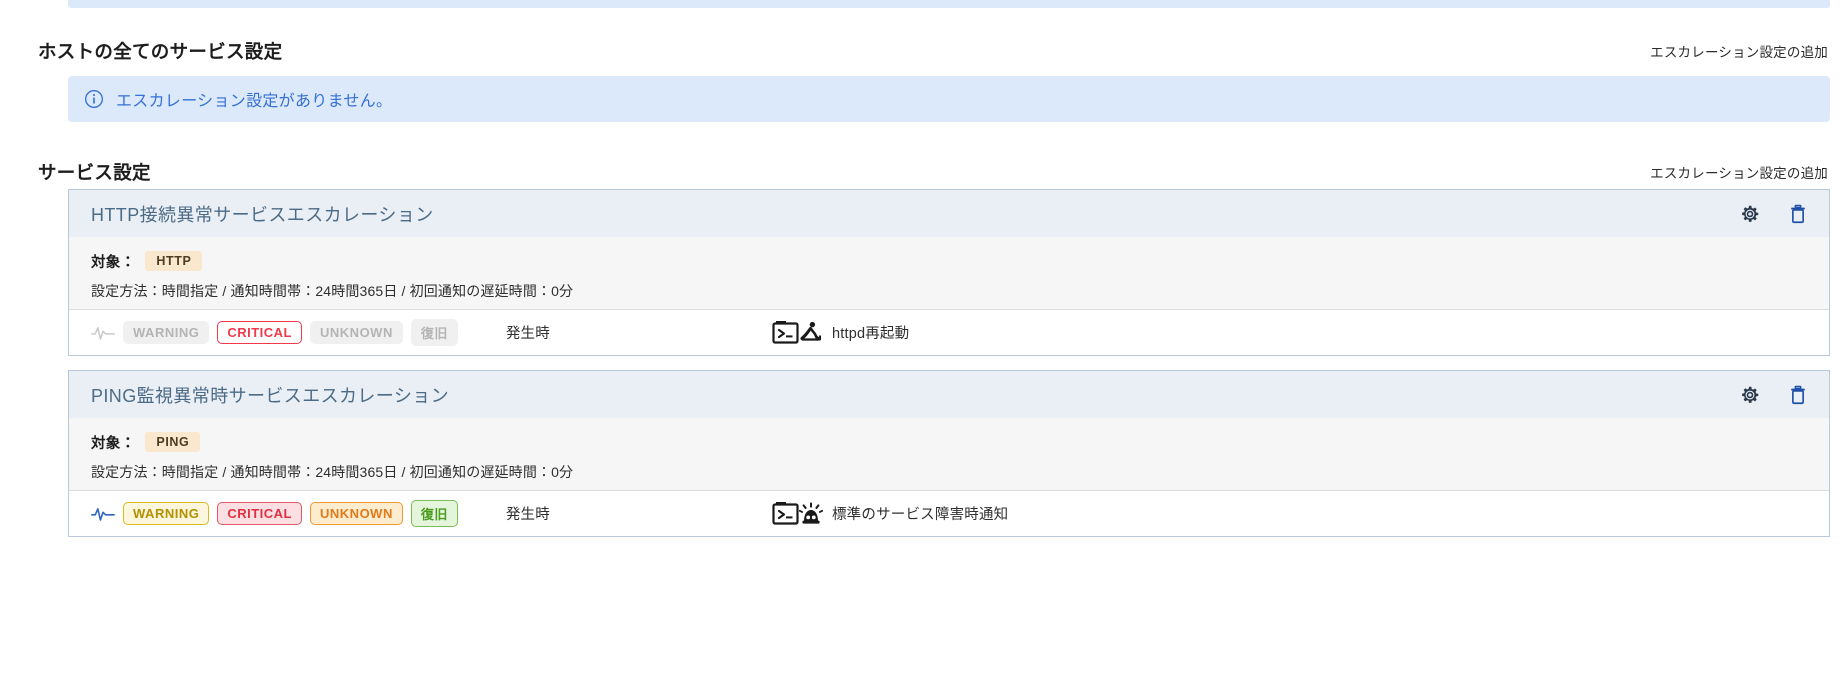 This screenshot has width=1846, height=687. I want to click on host-add-escalation-link: エスカレーション設定の追加, so click(1739, 51).